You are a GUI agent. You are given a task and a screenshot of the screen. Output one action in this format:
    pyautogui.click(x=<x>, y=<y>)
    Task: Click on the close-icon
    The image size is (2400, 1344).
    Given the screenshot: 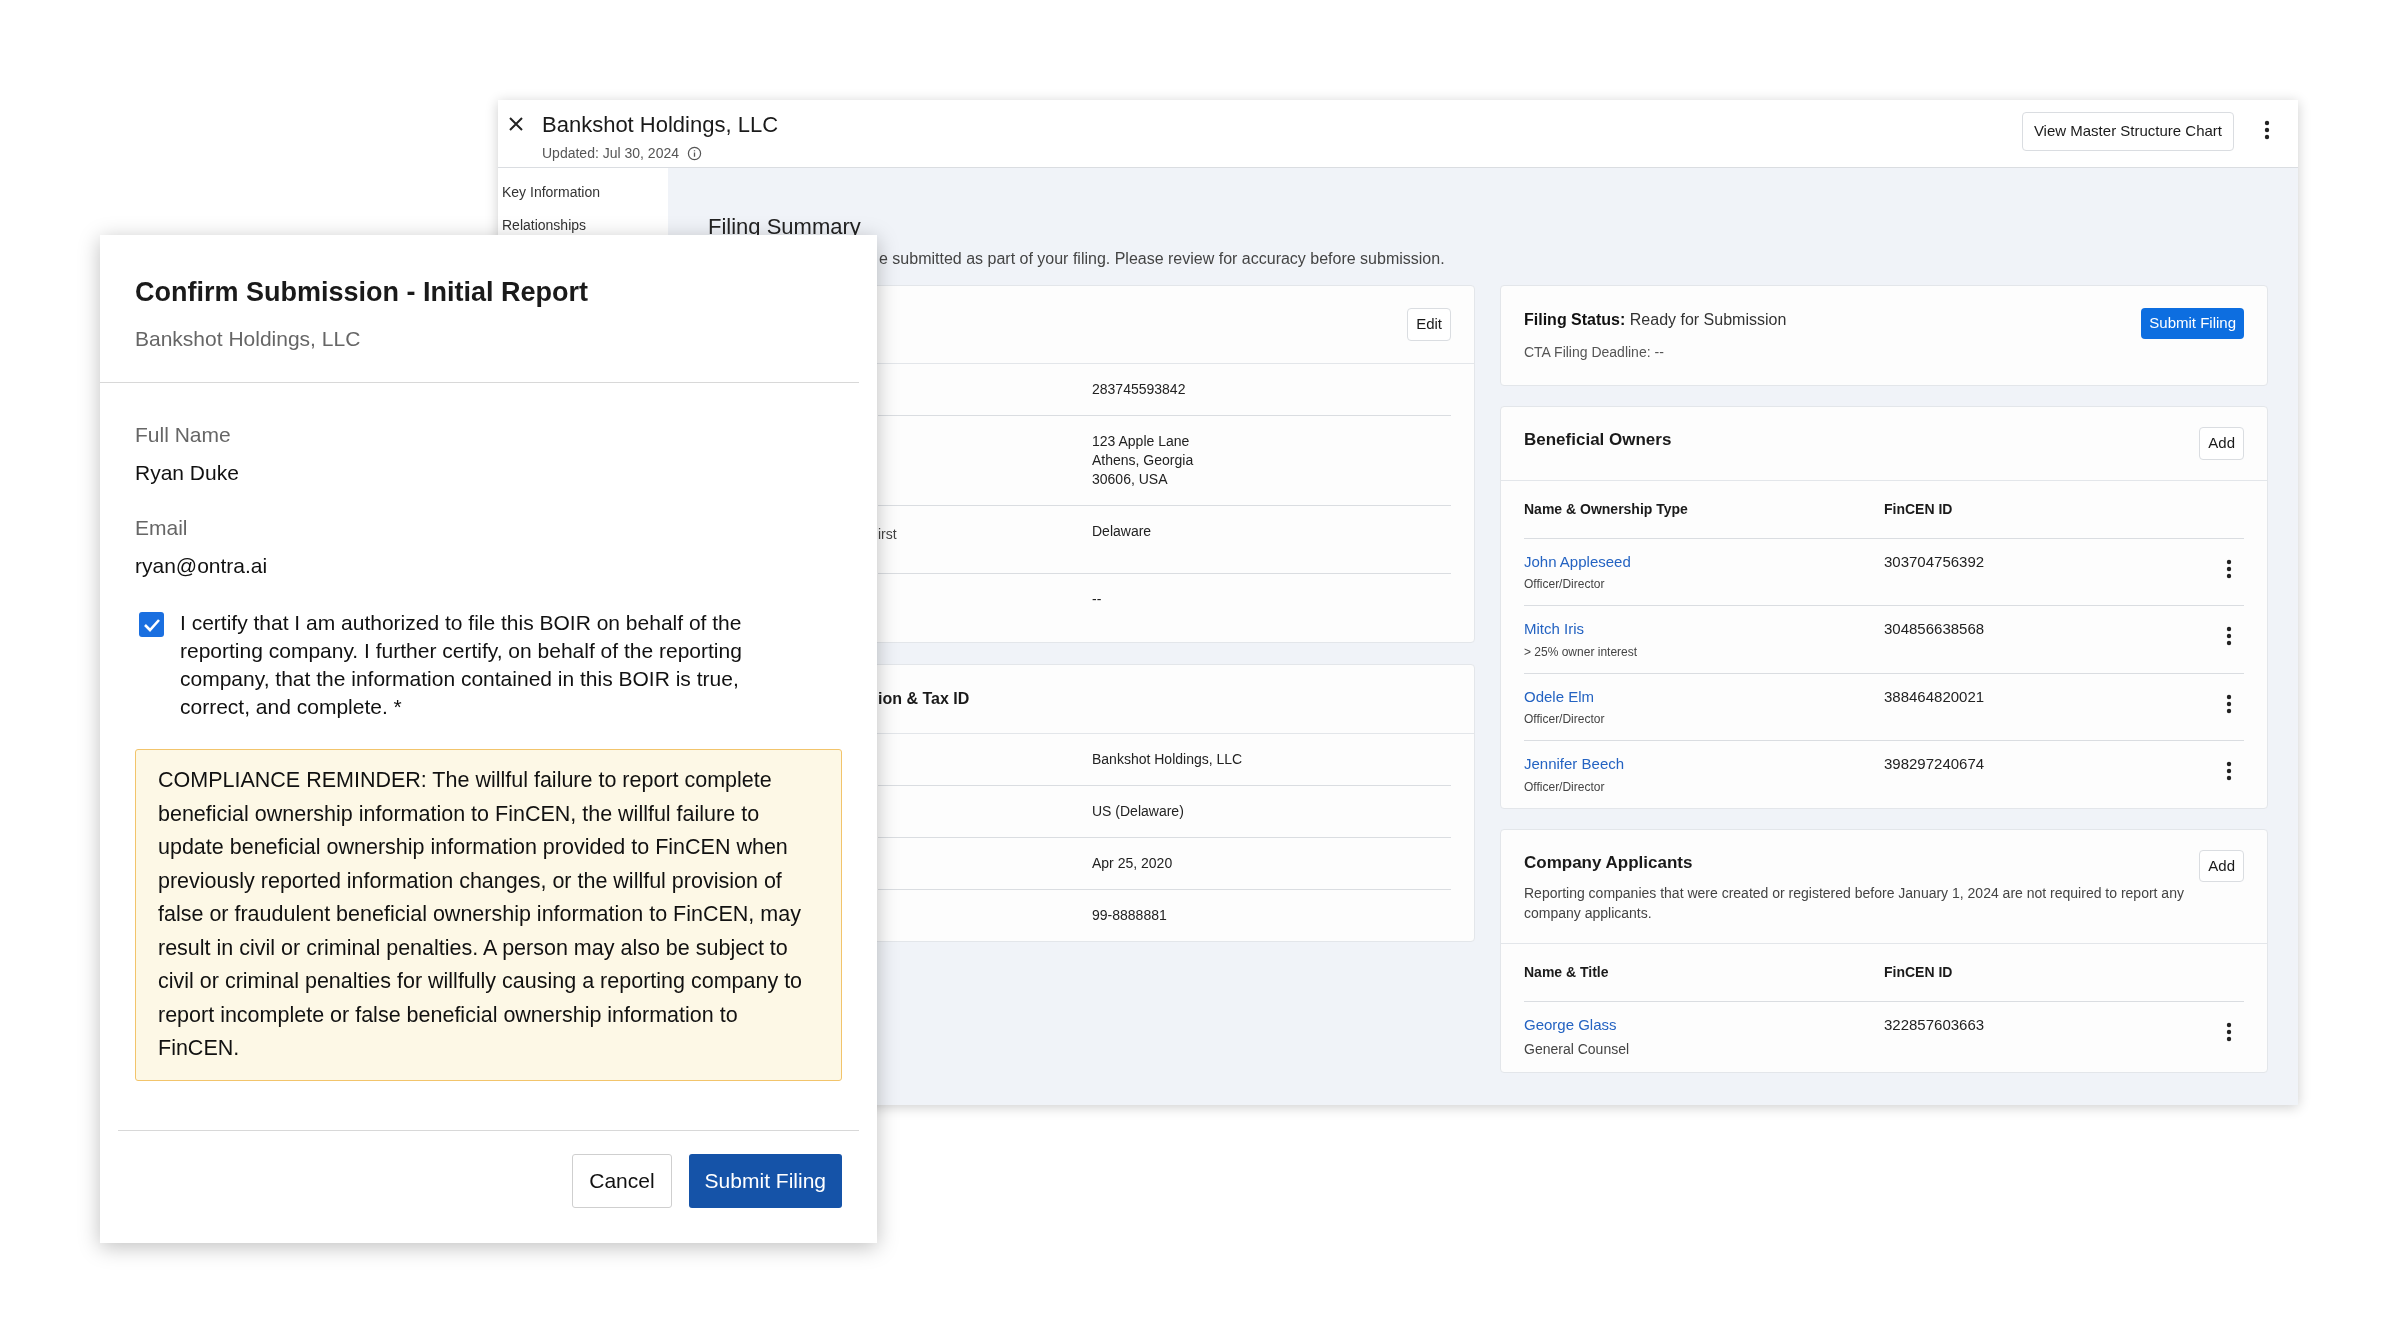 What is the action you would take?
    pyautogui.click(x=516, y=124)
    